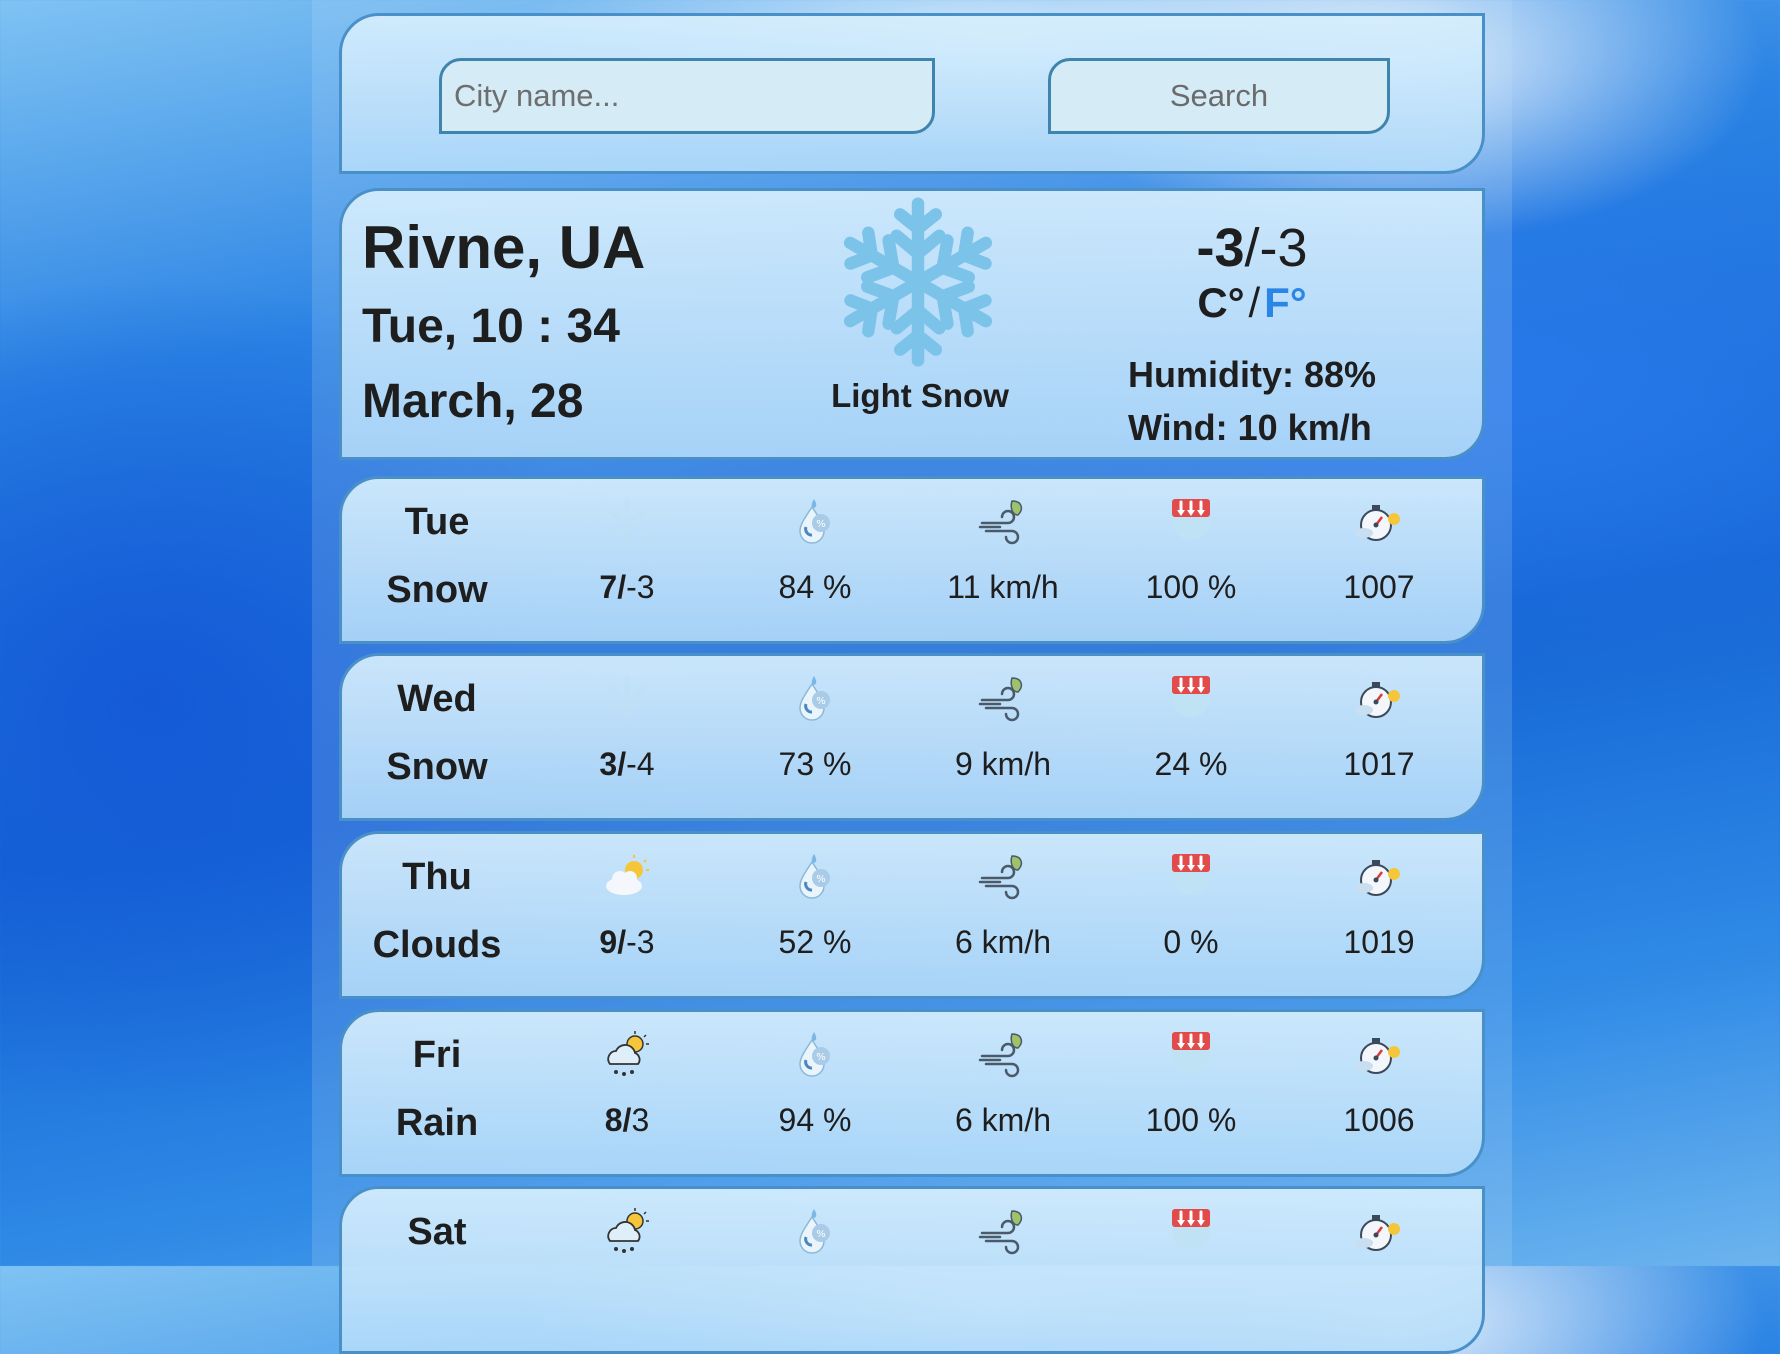 This screenshot has width=1780, height=1354. I want to click on current-date: March, 28, so click(473, 401).